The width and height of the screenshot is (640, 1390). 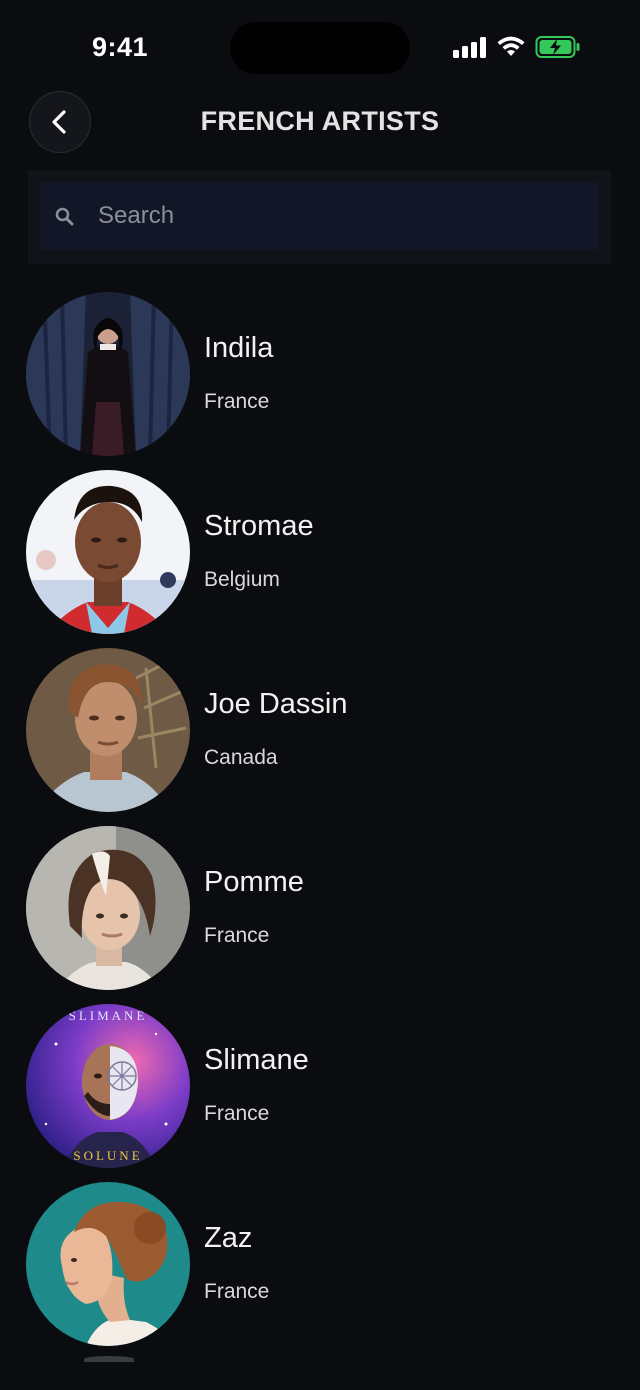 I want to click on artist-country: Canada, so click(x=241, y=757).